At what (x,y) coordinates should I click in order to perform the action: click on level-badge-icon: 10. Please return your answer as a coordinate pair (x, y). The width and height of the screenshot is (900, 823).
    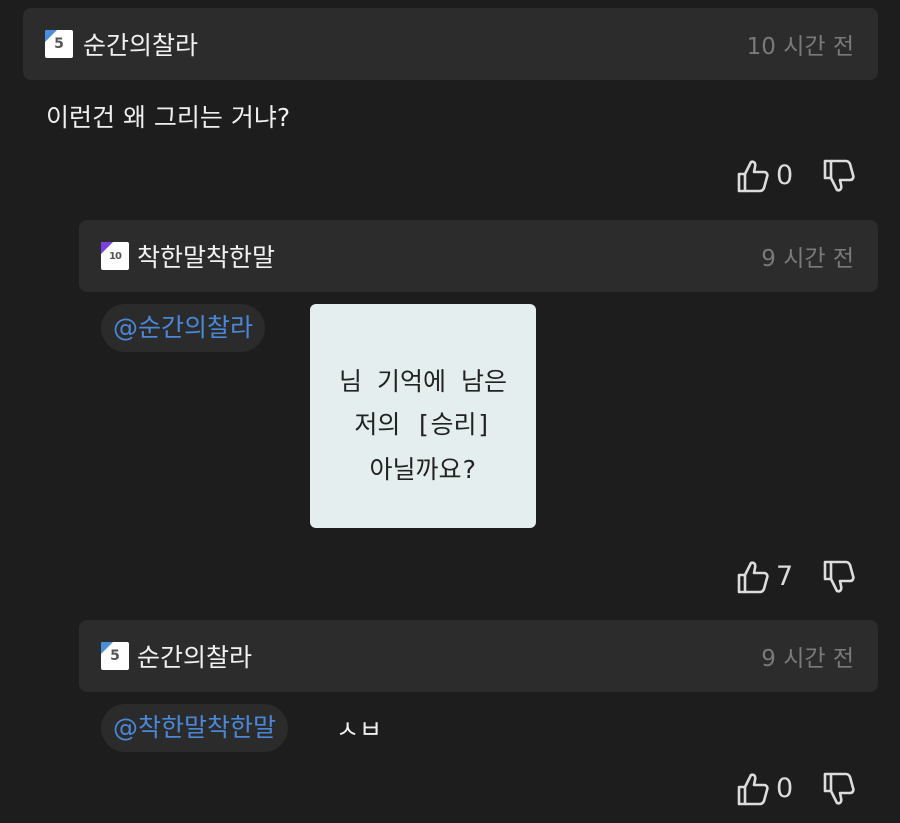
    Looking at the image, I should click on (115, 256).